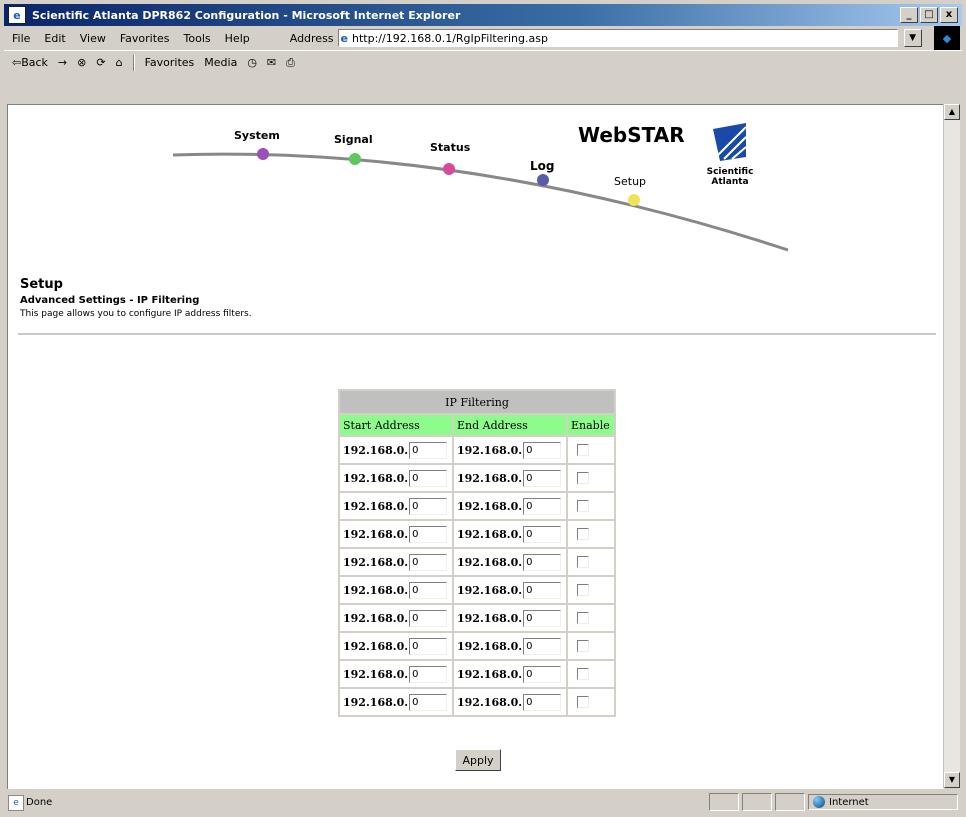 The width and height of the screenshot is (966, 817). Describe the element at coordinates (353, 139) in the screenshot. I see `nav-signal-label: Signal` at that location.